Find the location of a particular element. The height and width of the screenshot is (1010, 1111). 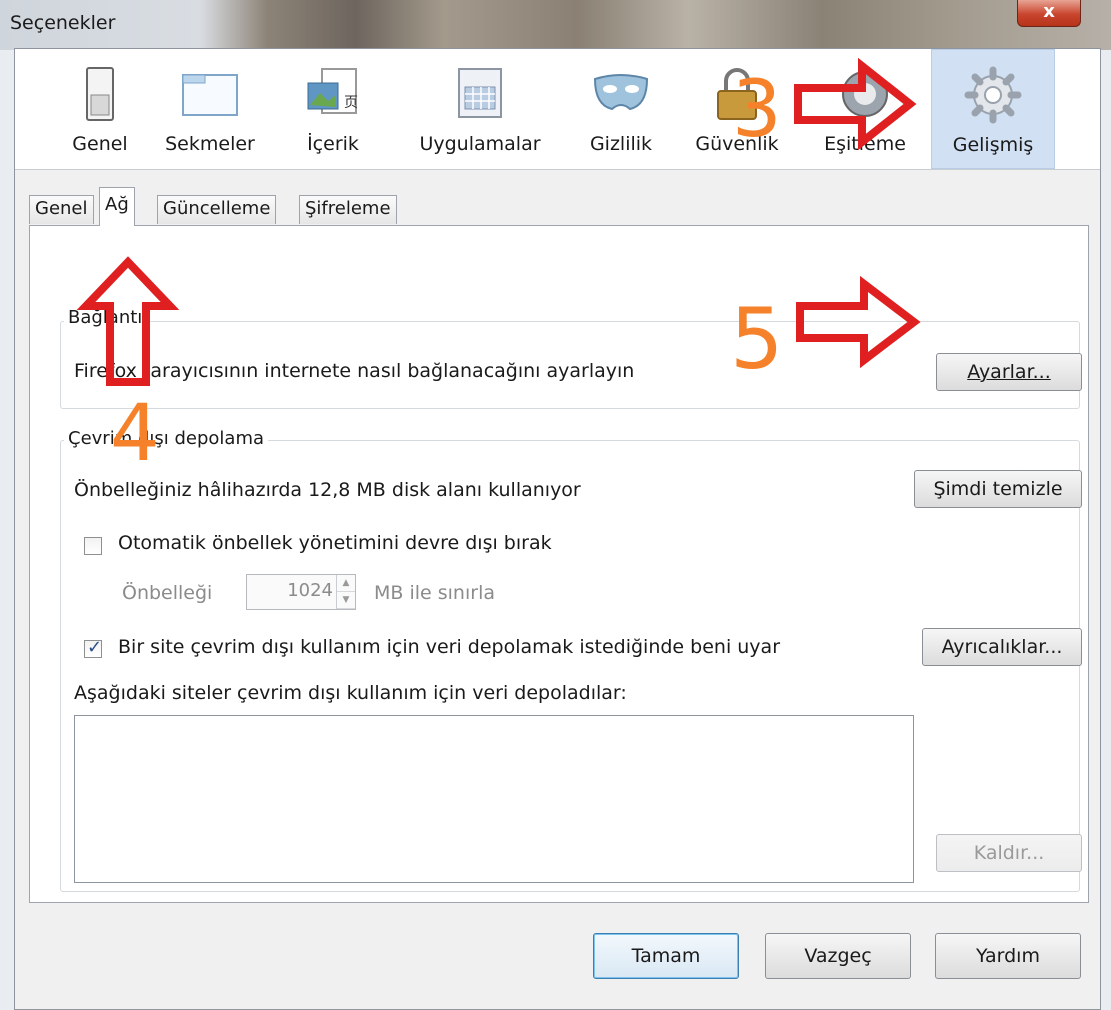

padlock-icon is located at coordinates (737, 94).